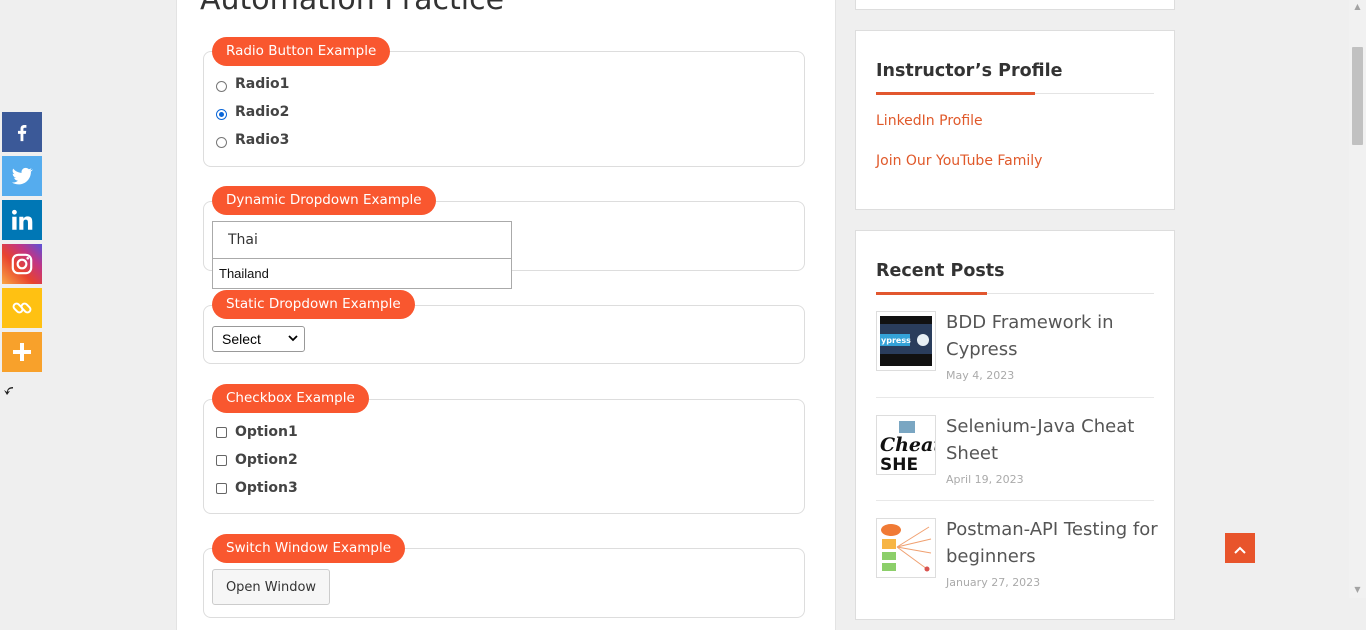 This screenshot has height=630, width=1366. What do you see at coordinates (940, 271) in the screenshot?
I see `recent-posts-title: Recent Posts` at bounding box center [940, 271].